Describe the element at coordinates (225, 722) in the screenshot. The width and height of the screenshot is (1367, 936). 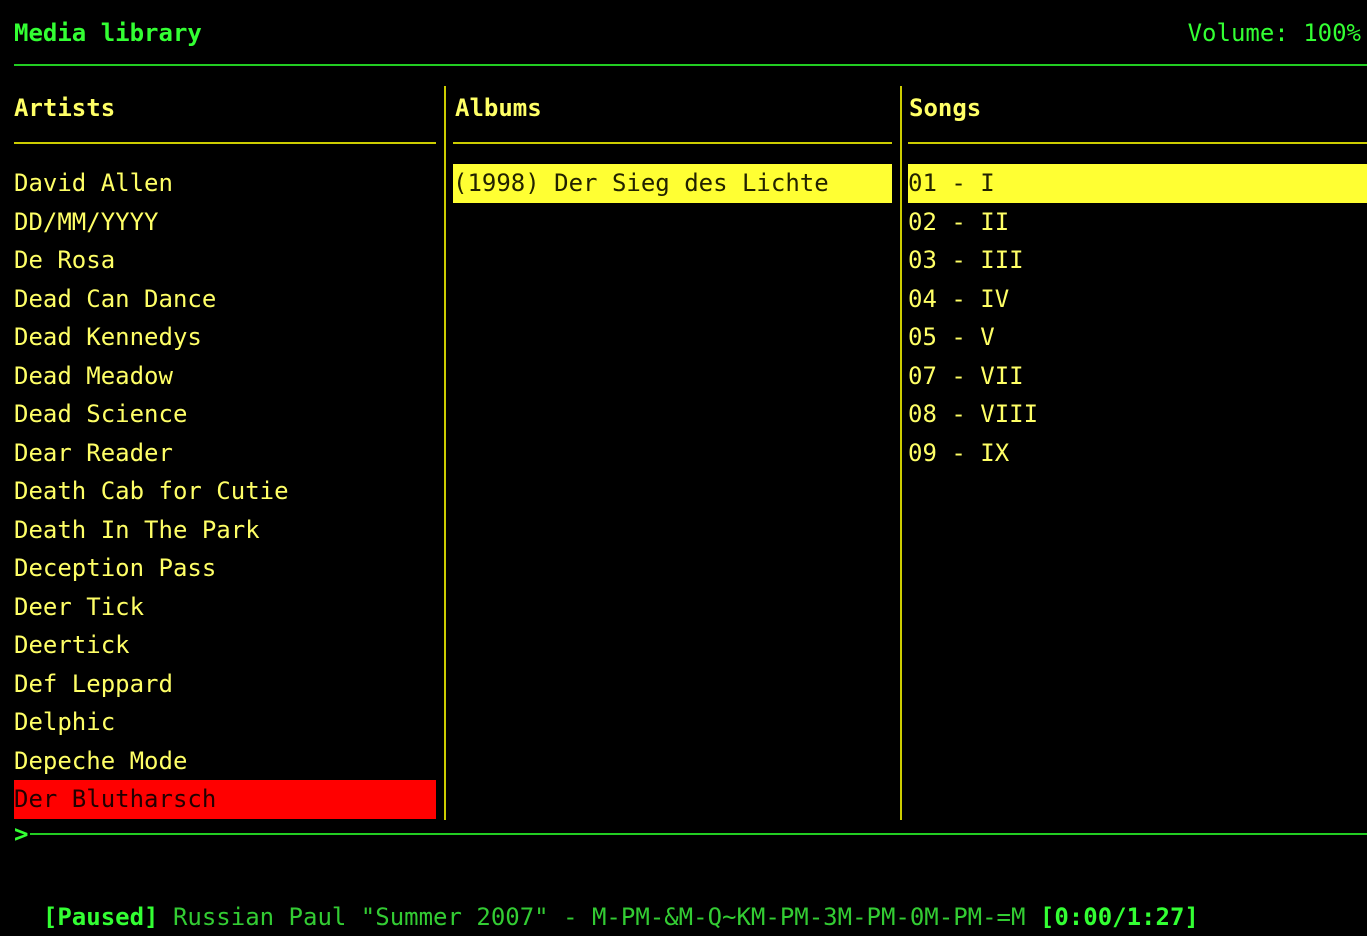
I see `artist-item: Delphic` at that location.